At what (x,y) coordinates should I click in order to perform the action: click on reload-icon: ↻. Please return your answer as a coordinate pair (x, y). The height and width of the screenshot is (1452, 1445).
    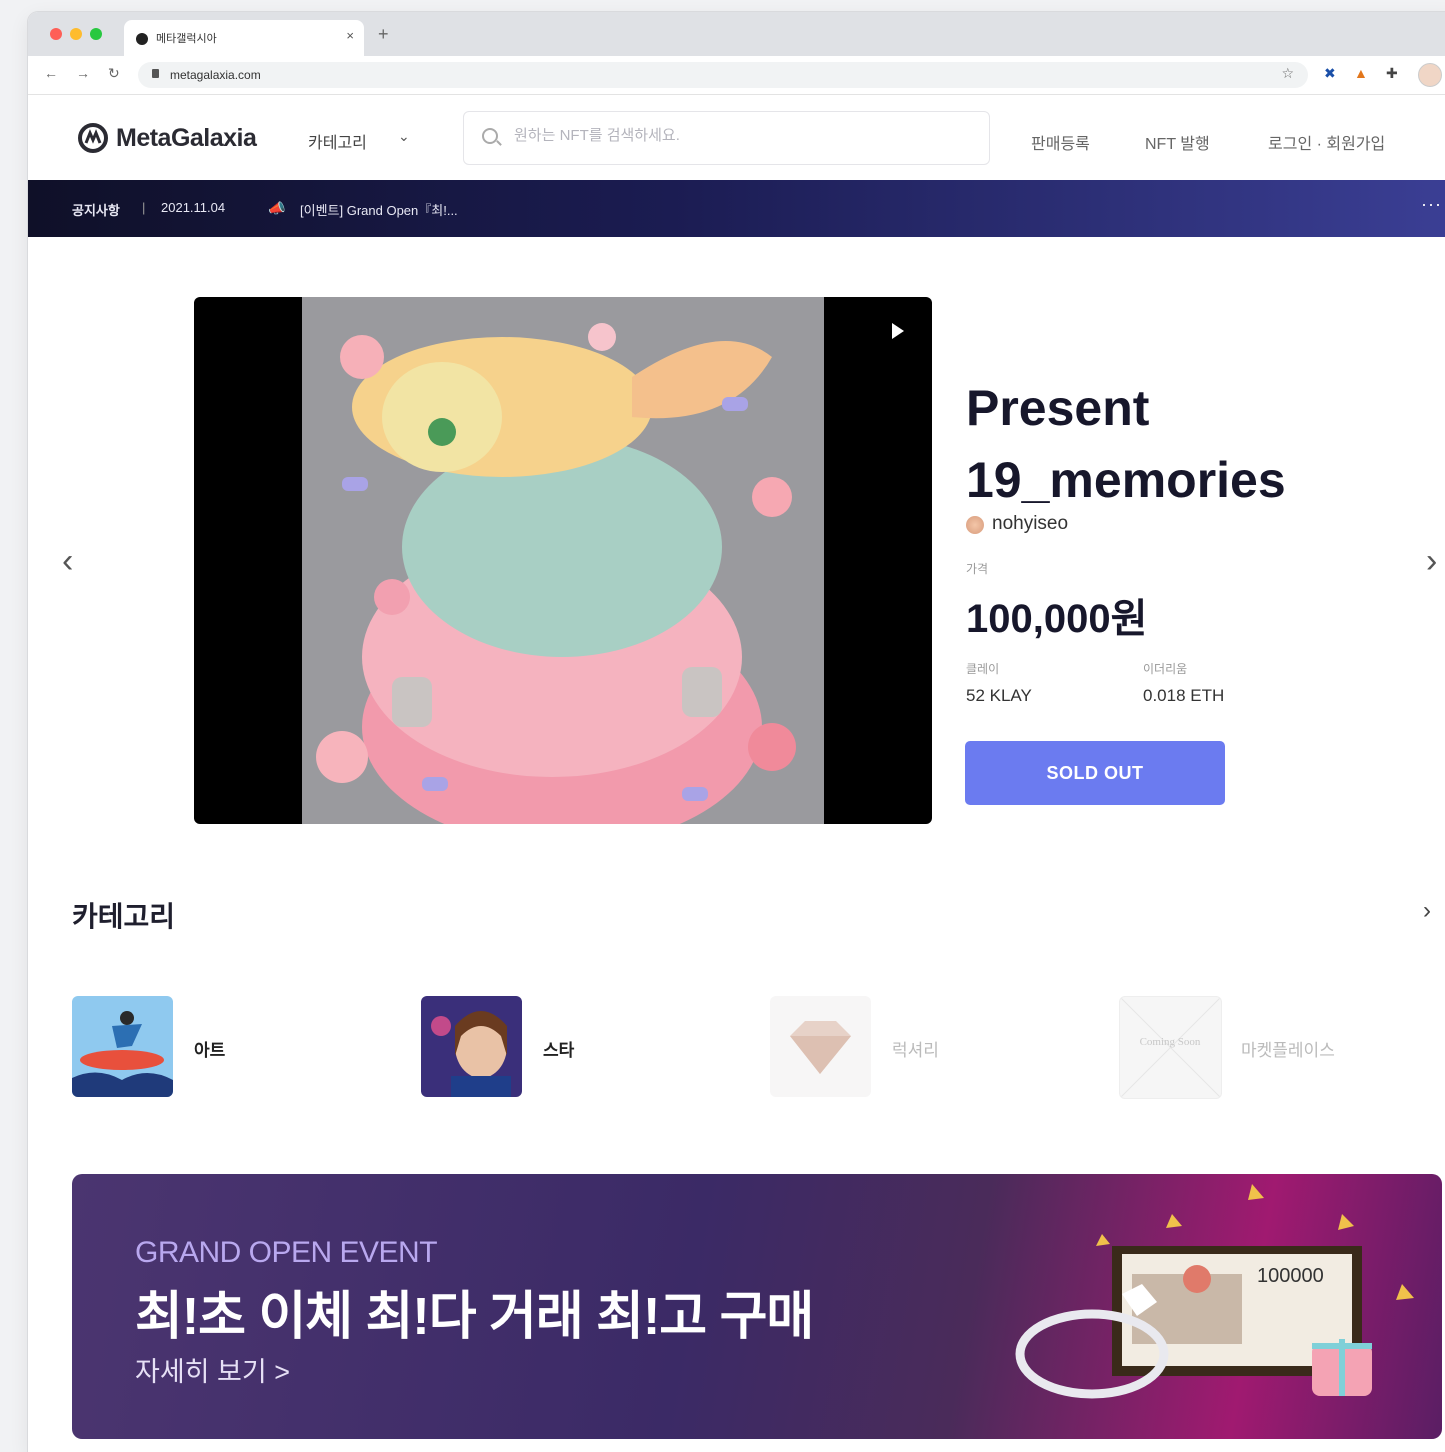
    Looking at the image, I should click on (114, 73).